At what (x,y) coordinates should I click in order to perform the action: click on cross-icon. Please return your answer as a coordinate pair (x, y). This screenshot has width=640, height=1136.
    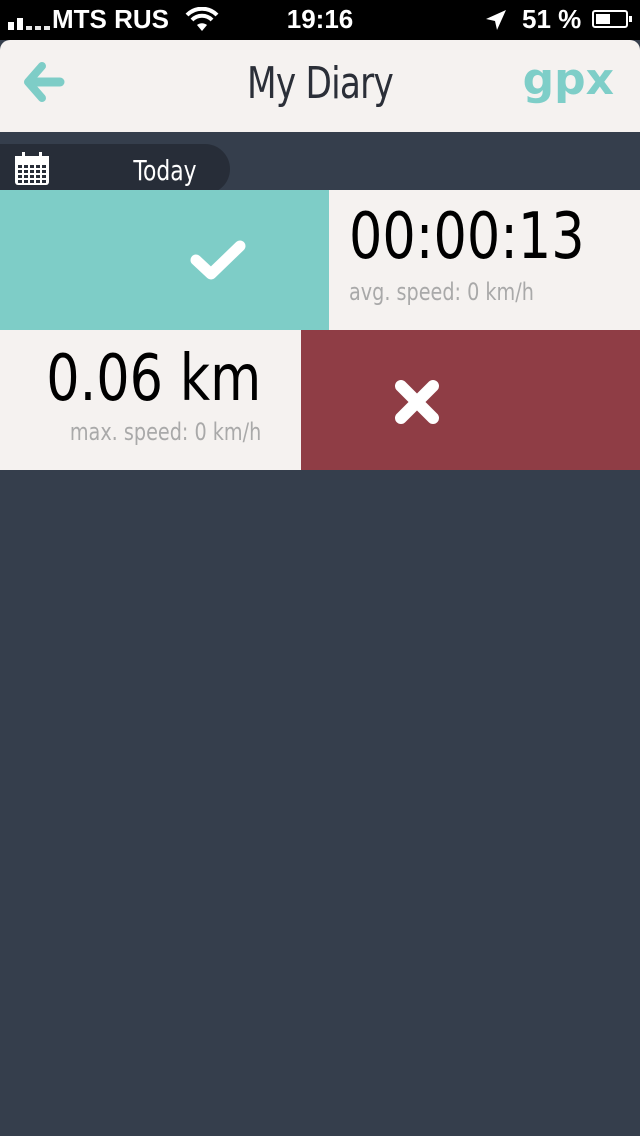
    Looking at the image, I should click on (417, 404).